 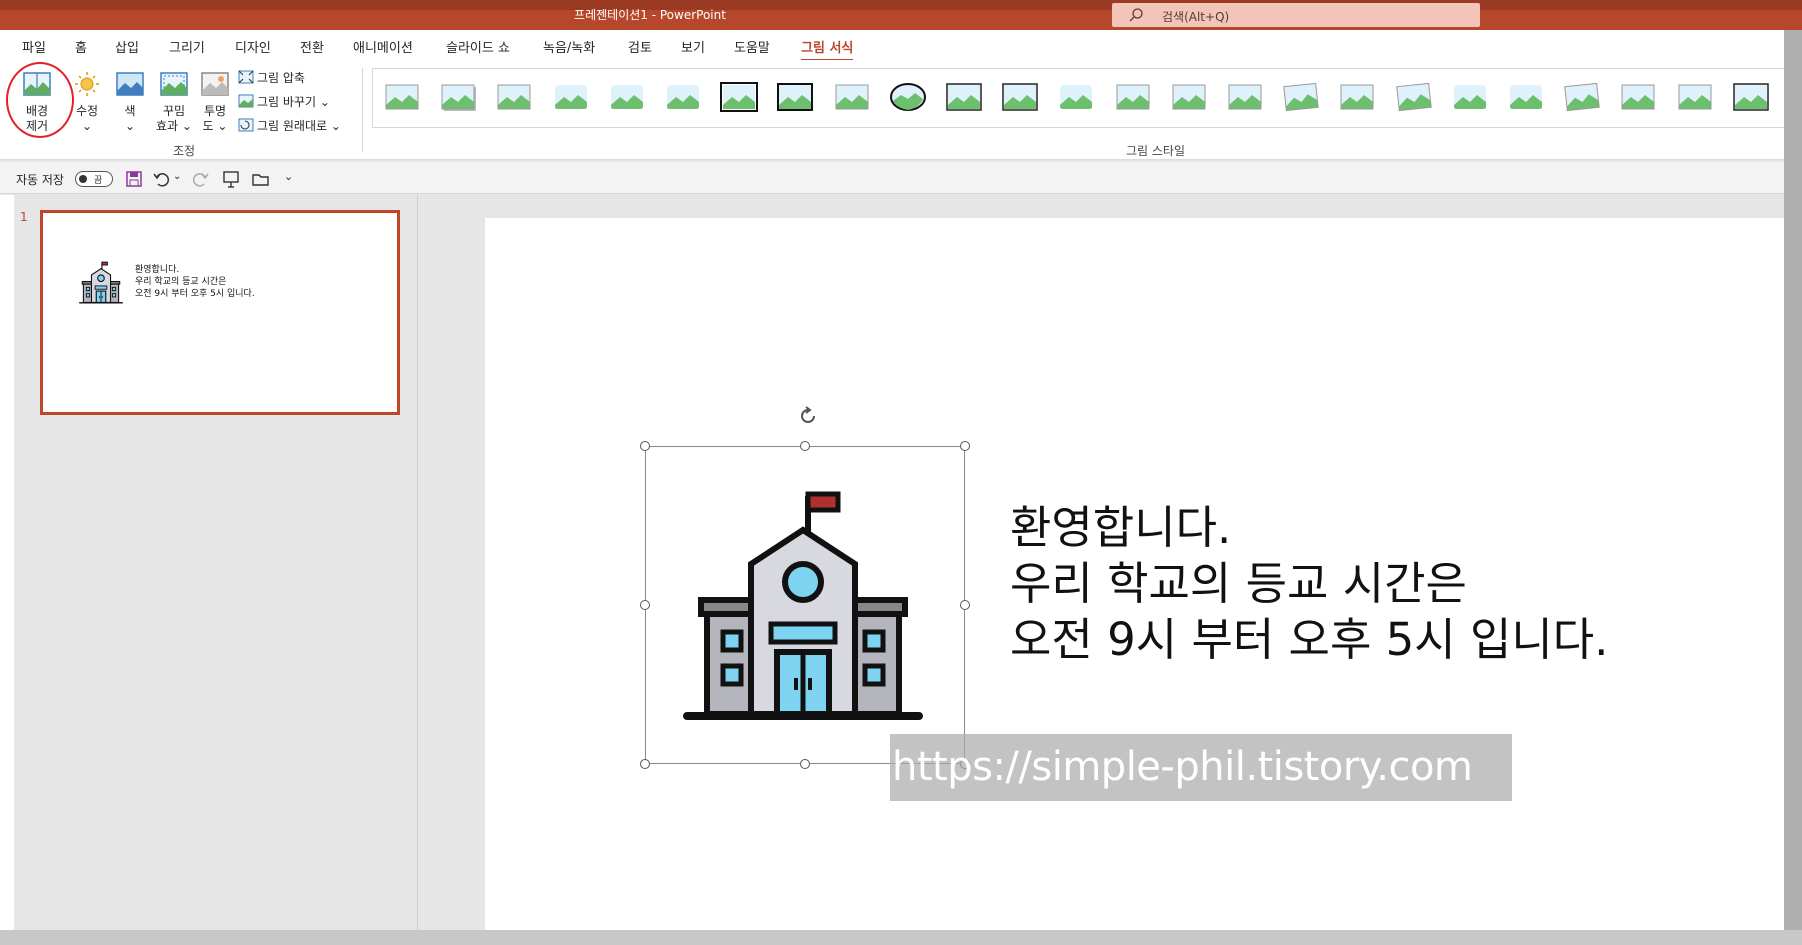 I want to click on reset-picture-button: 그림 원래대로 ⌄, so click(x=289, y=125).